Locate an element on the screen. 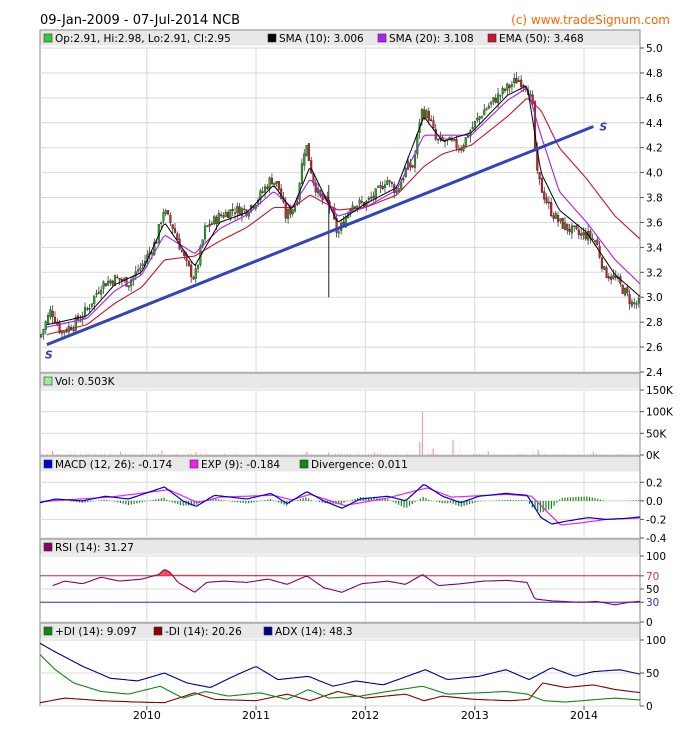 The height and width of the screenshot is (737, 680). macd-legend-label: Divergence: 0.011 is located at coordinates (359, 465).